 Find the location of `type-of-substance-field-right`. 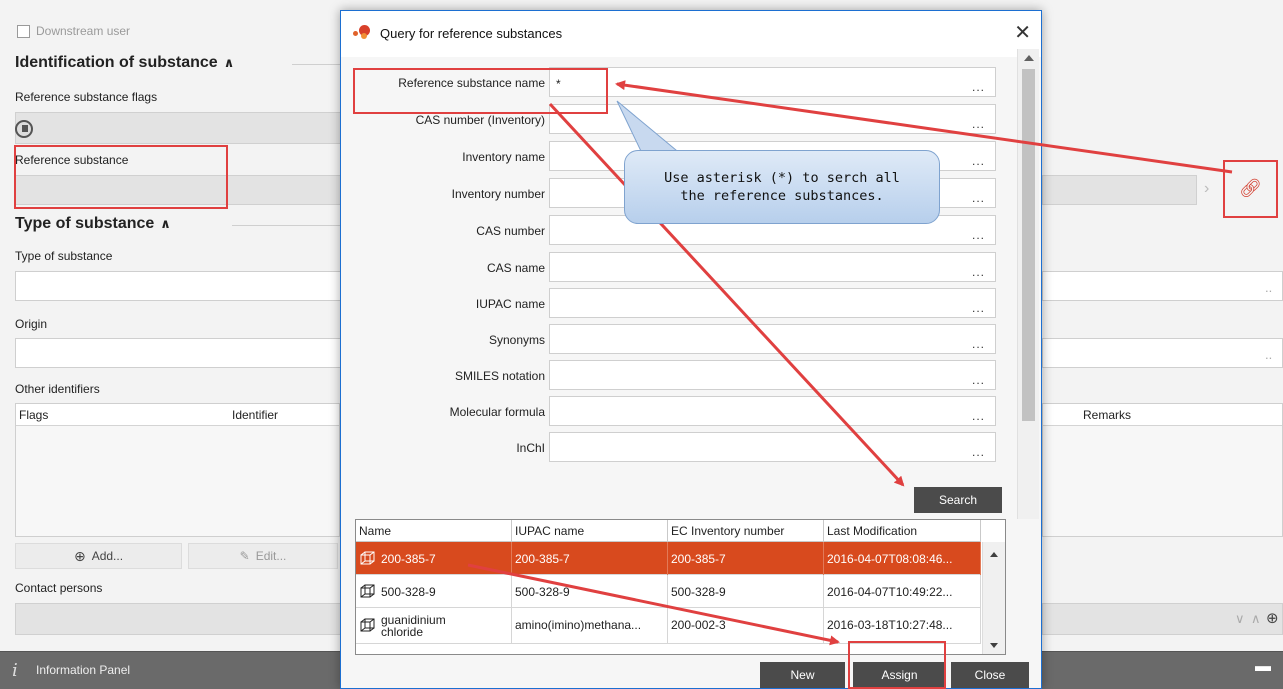

type-of-substance-field-right is located at coordinates (1162, 286).